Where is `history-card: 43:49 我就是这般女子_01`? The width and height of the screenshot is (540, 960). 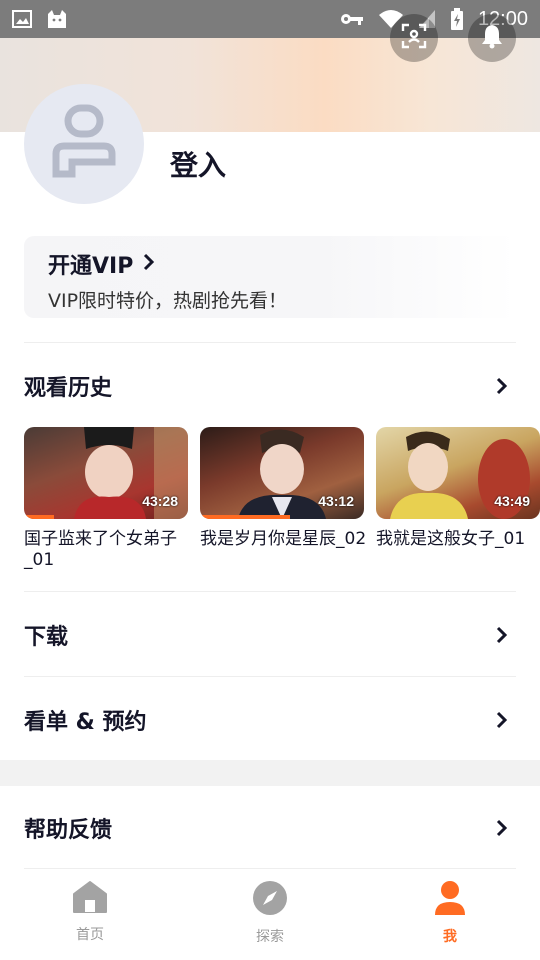 history-card: 43:49 我就是这般女子_01 is located at coordinates (458, 499).